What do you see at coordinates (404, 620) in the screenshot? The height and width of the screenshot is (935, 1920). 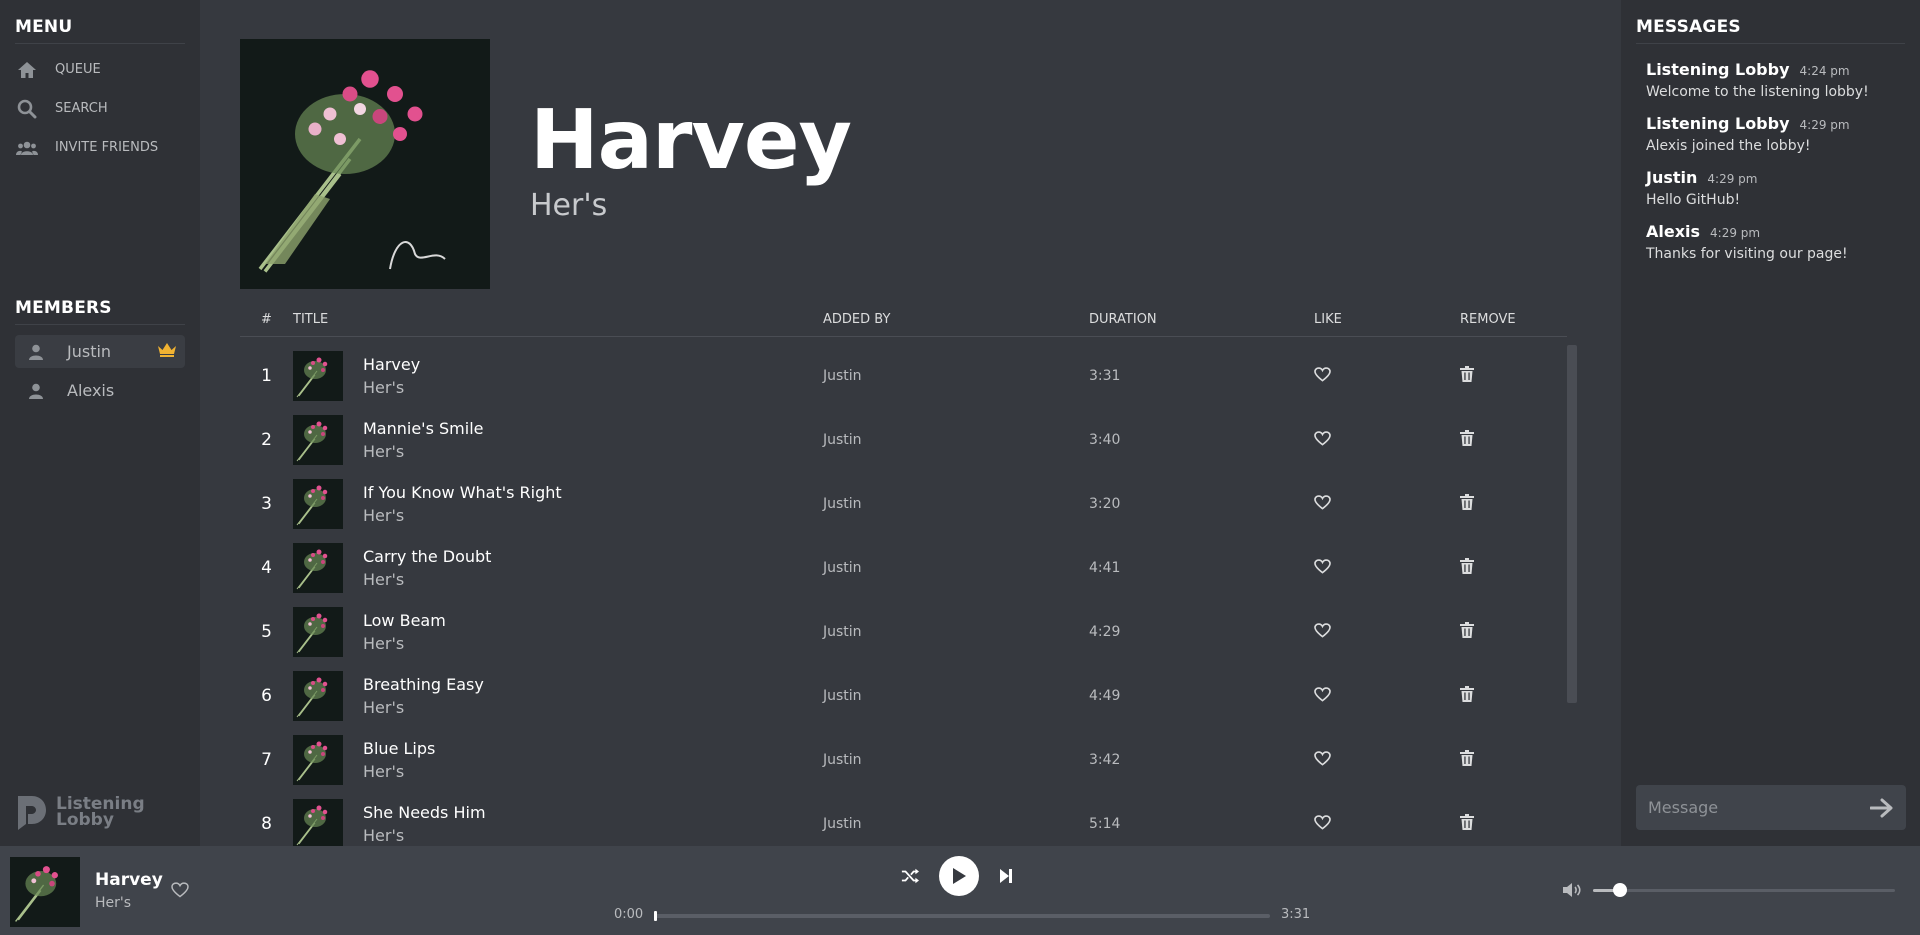 I see `track-title: Low Beam` at bounding box center [404, 620].